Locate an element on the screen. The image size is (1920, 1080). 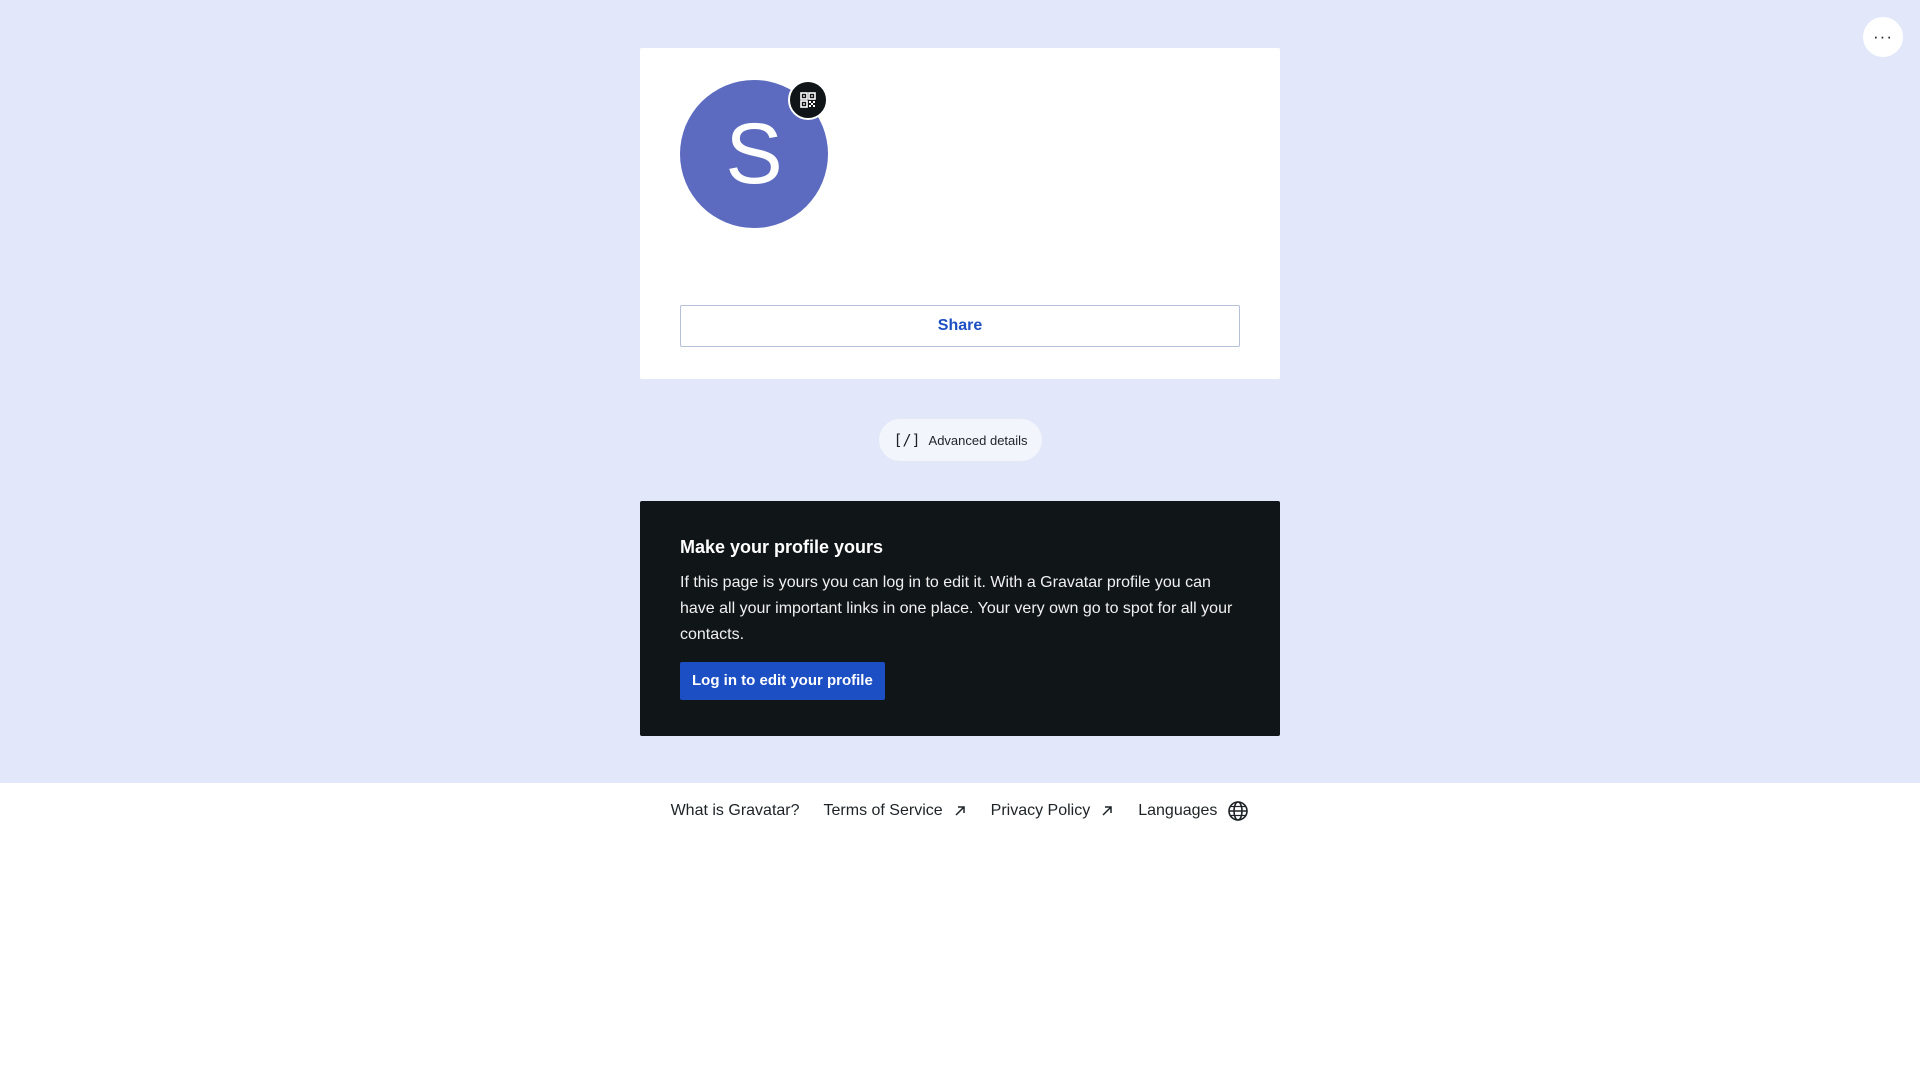
footer-link-label: Privacy Policy is located at coordinates (1040, 810).